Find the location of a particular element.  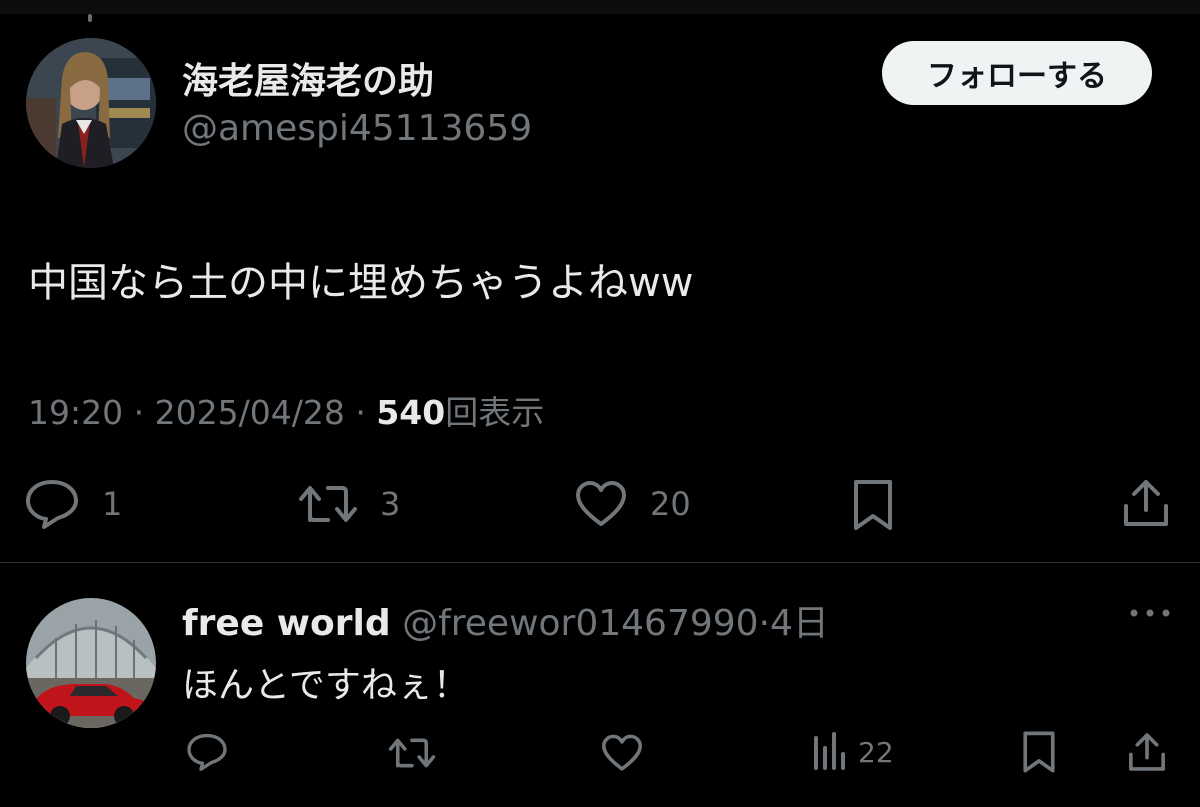

status-dot is located at coordinates (90, 18).